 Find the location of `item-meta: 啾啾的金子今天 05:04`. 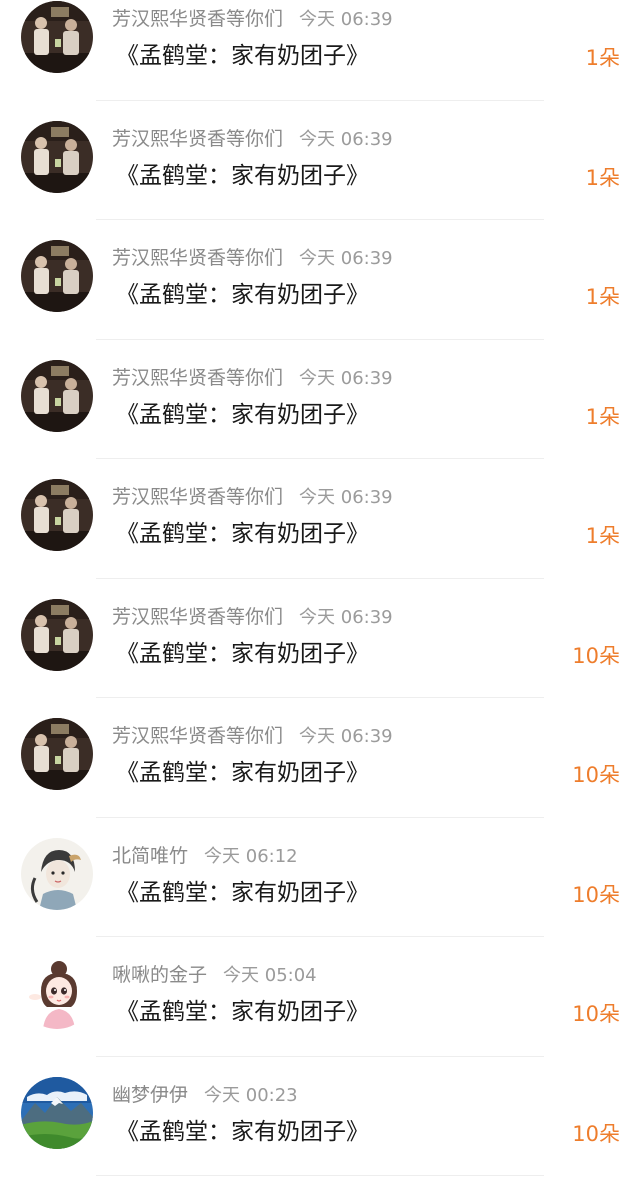

item-meta: 啾啾的金子今天 05:04 is located at coordinates (214, 975).